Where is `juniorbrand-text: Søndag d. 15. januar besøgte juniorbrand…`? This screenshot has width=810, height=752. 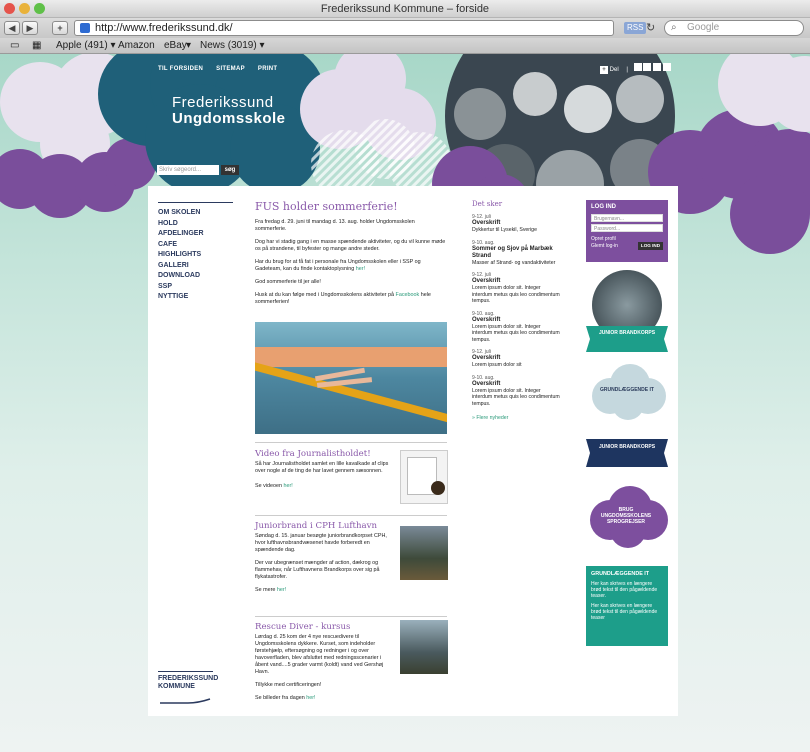 juniorbrand-text: Søndag d. 15. januar besøgte juniorbrand… is located at coordinates (321, 543).